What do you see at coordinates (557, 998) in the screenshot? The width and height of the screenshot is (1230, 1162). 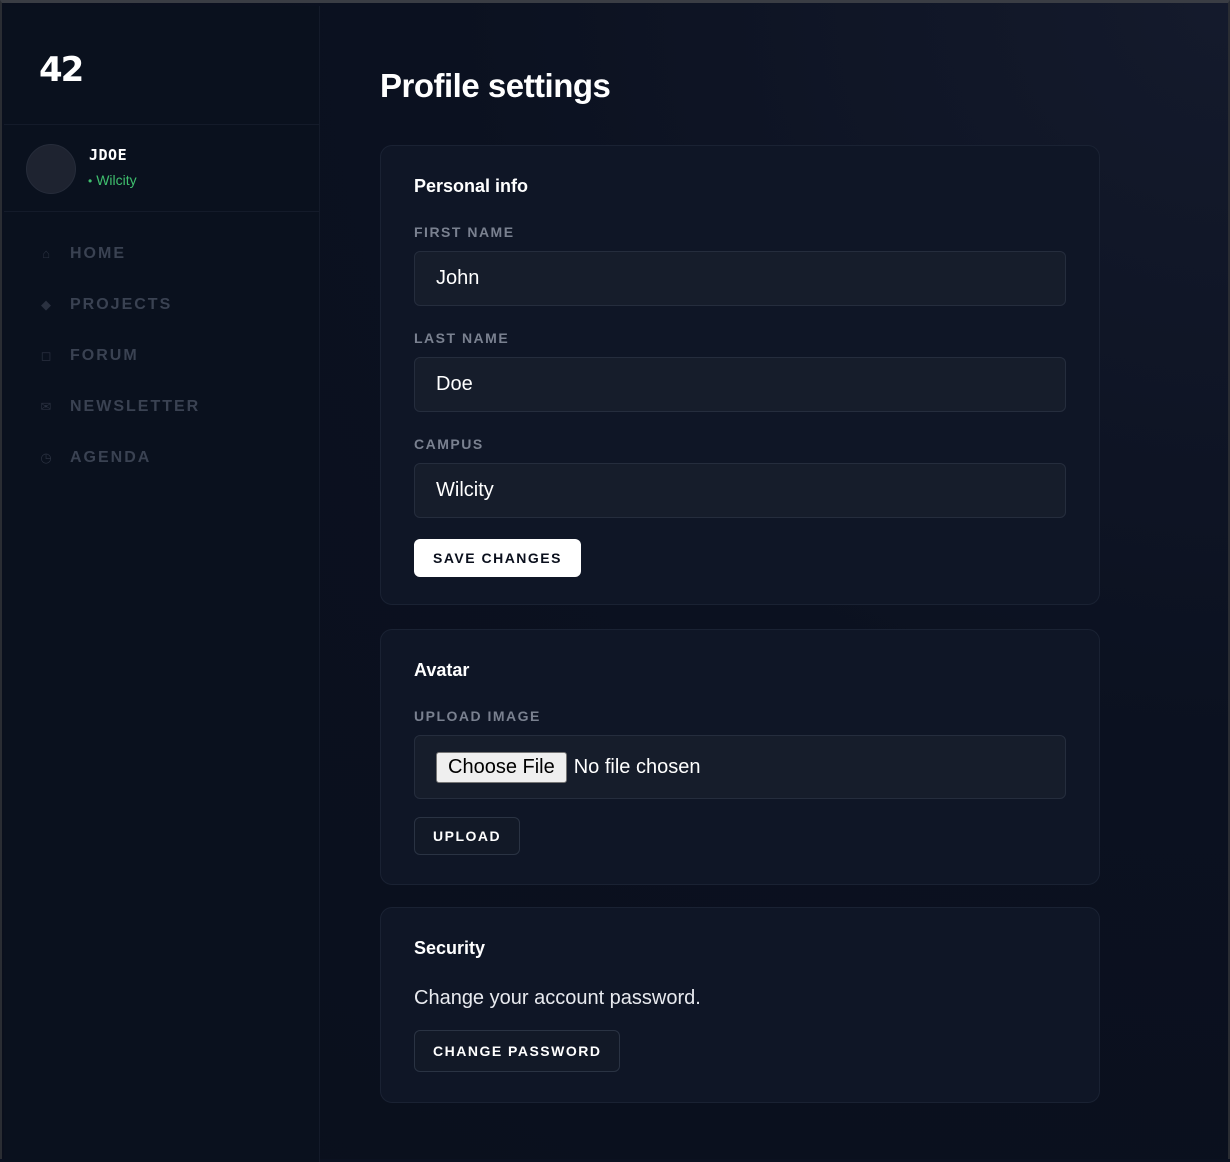 I see `security-description: Change your account password.` at bounding box center [557, 998].